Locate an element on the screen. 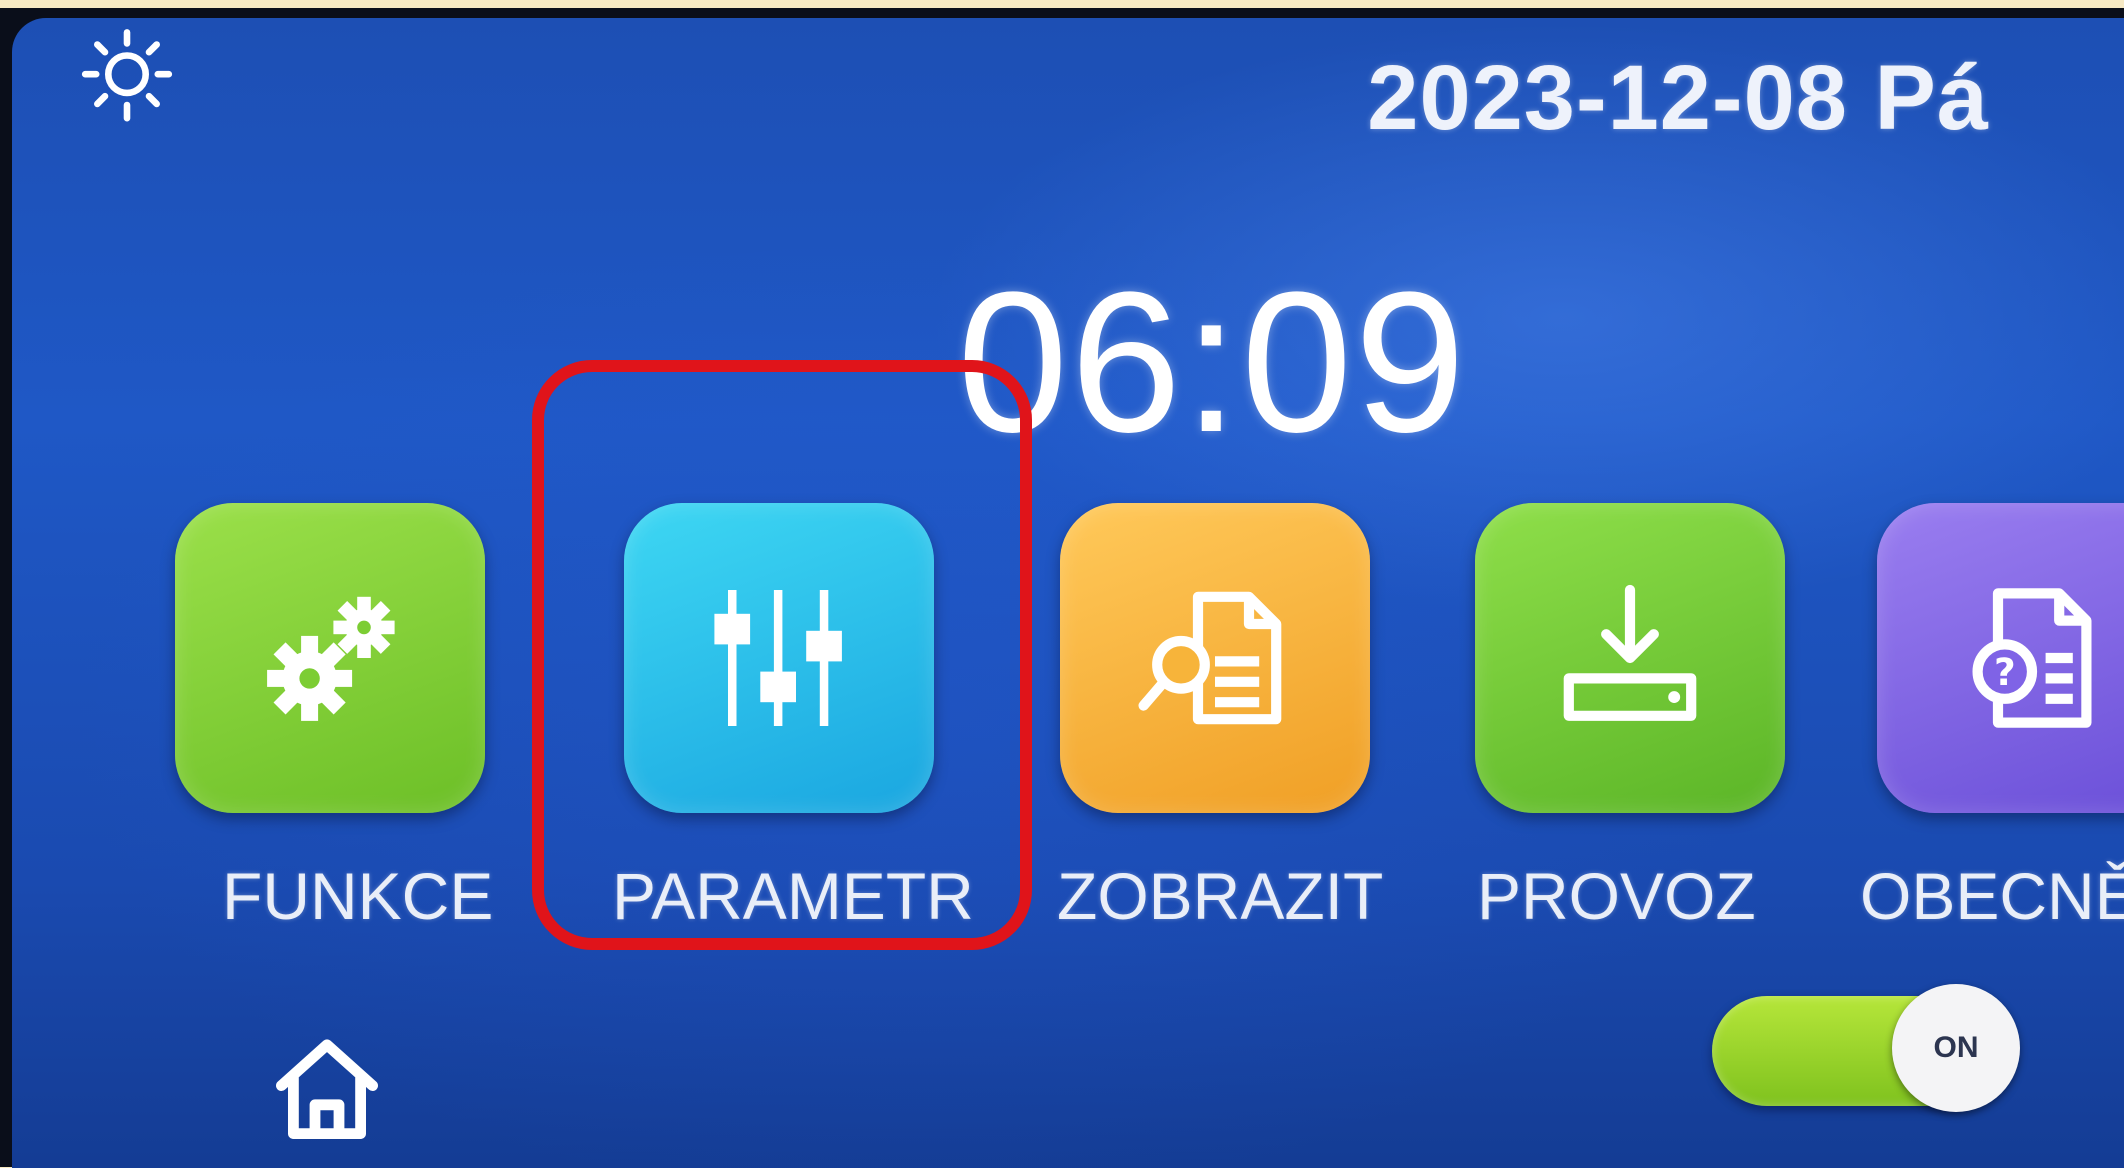 The width and height of the screenshot is (2124, 1168). funkce-tile-button is located at coordinates (330, 658).